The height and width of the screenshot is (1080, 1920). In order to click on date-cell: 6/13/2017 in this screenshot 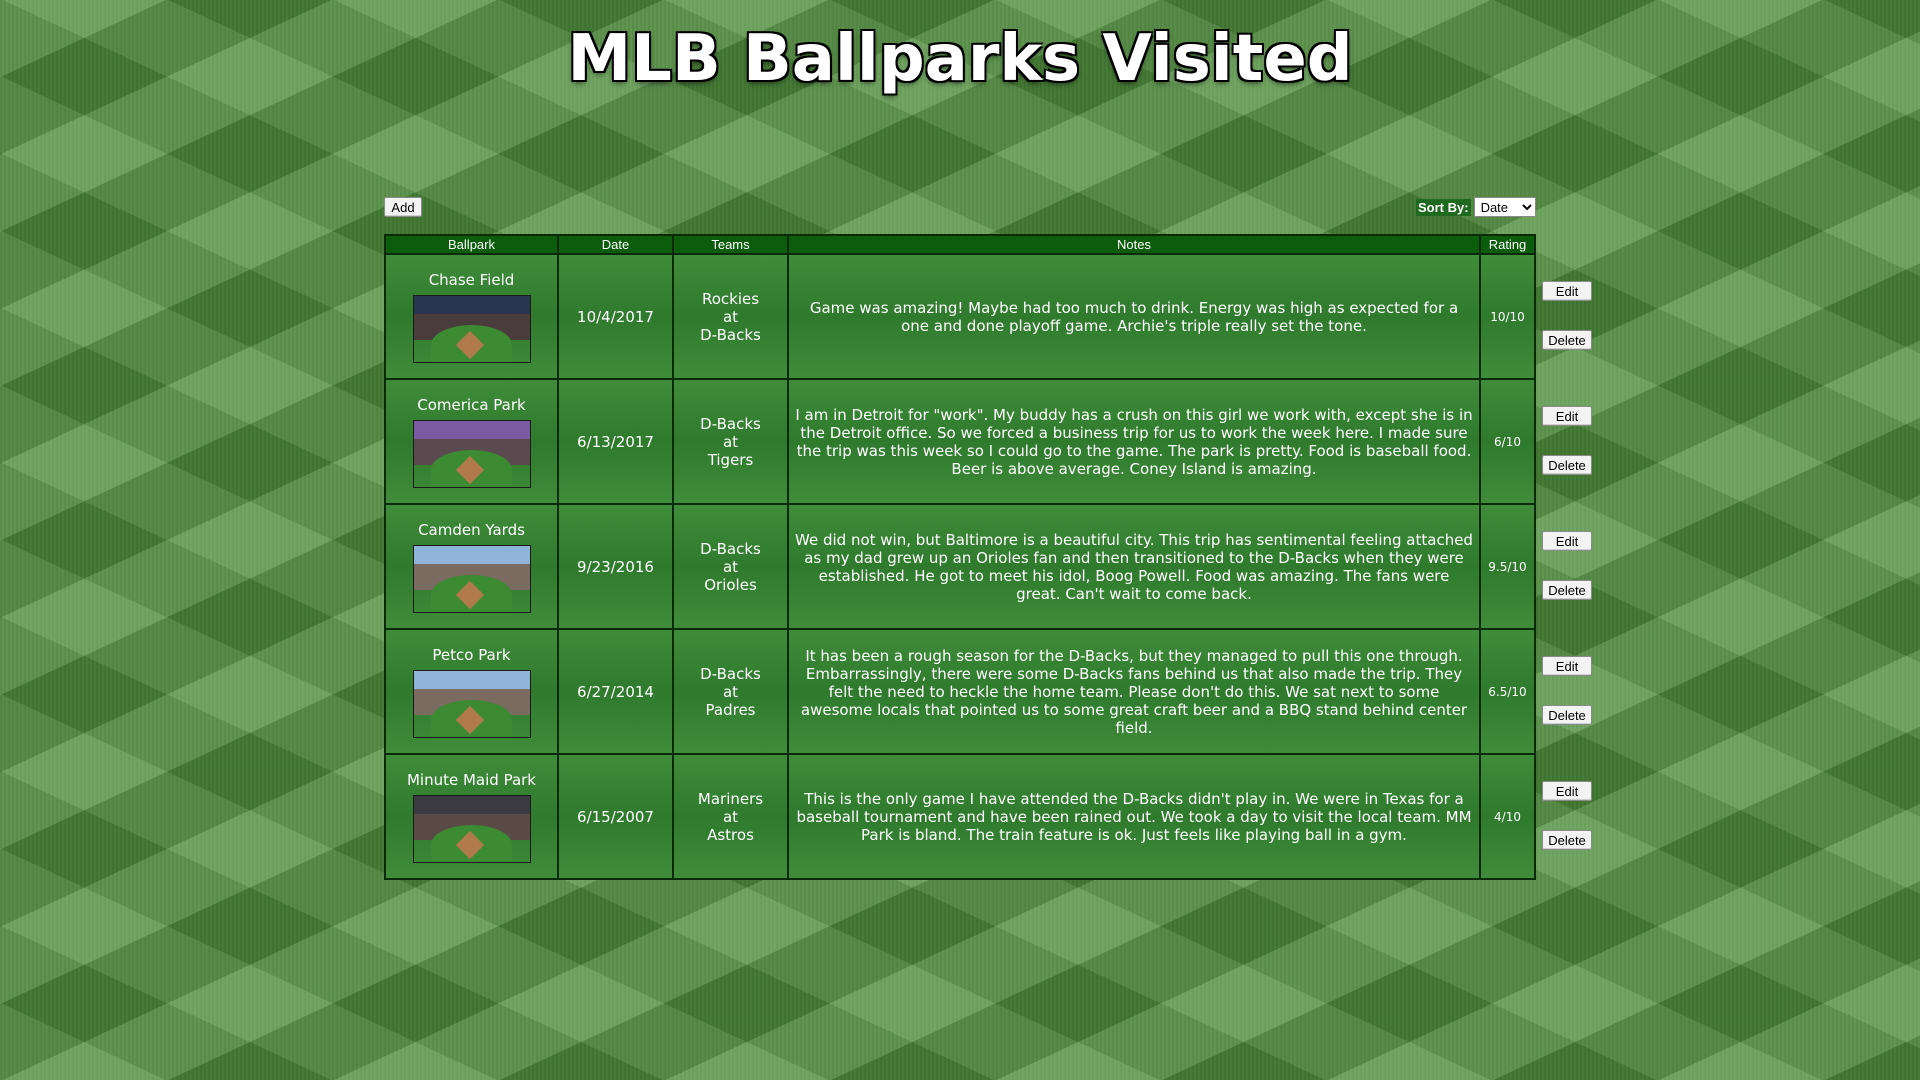, I will do `click(616, 441)`.